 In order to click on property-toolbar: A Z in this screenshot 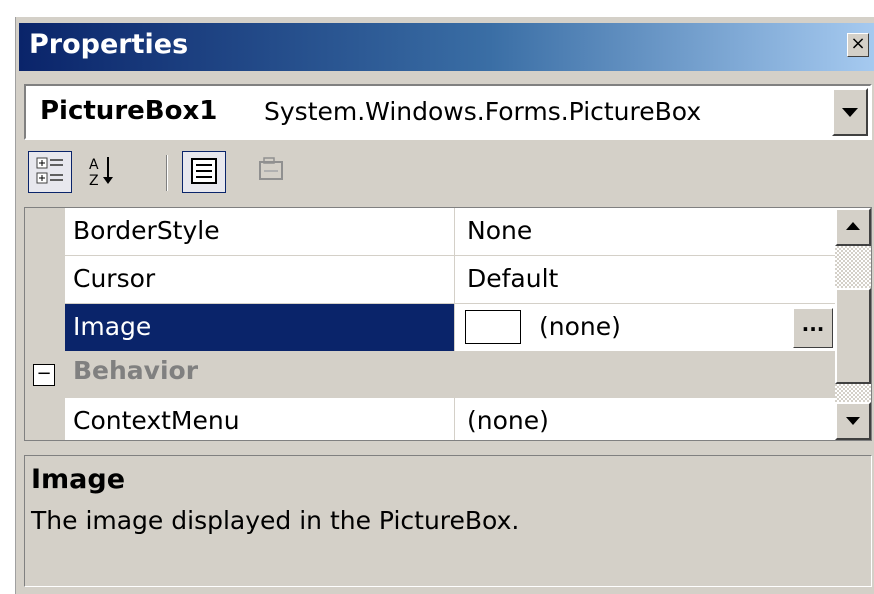, I will do `click(448, 172)`.